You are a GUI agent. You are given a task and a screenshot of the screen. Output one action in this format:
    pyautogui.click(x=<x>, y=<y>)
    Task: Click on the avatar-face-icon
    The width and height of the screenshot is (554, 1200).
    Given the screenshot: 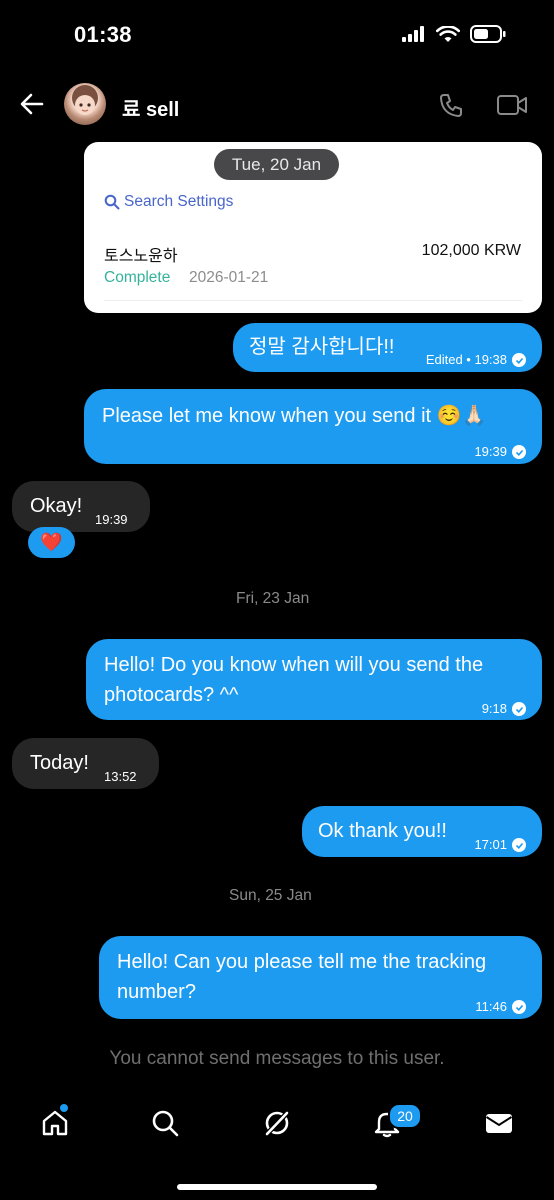 What is the action you would take?
    pyautogui.click(x=85, y=100)
    